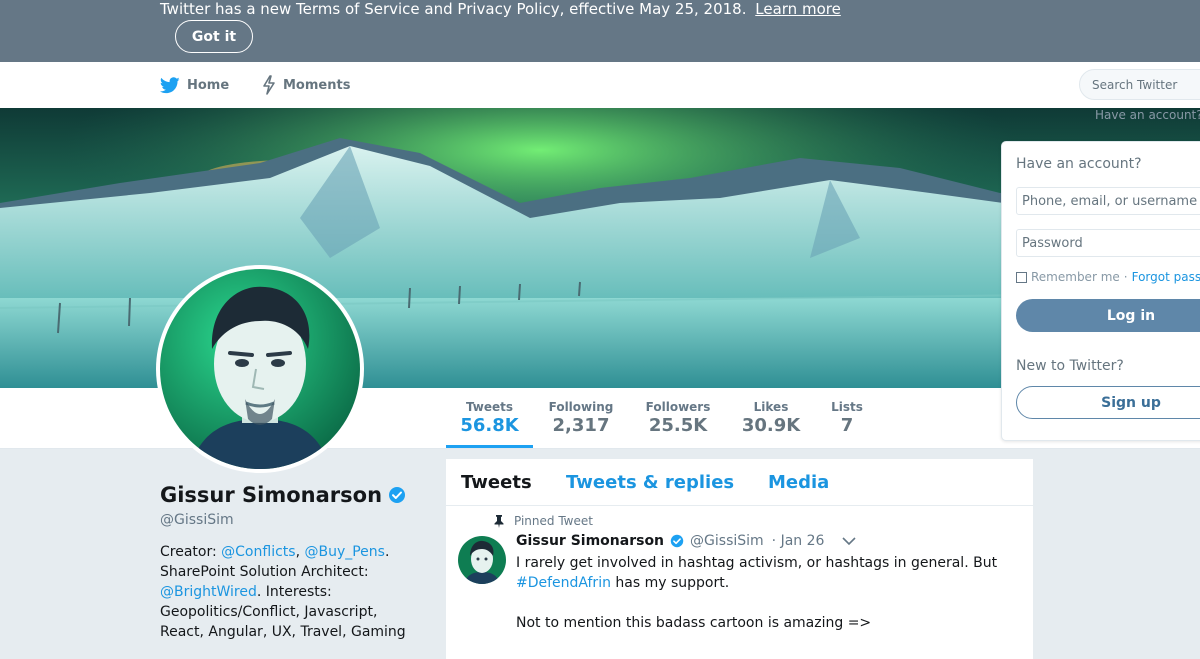  I want to click on twitter-bird-icon, so click(170, 85).